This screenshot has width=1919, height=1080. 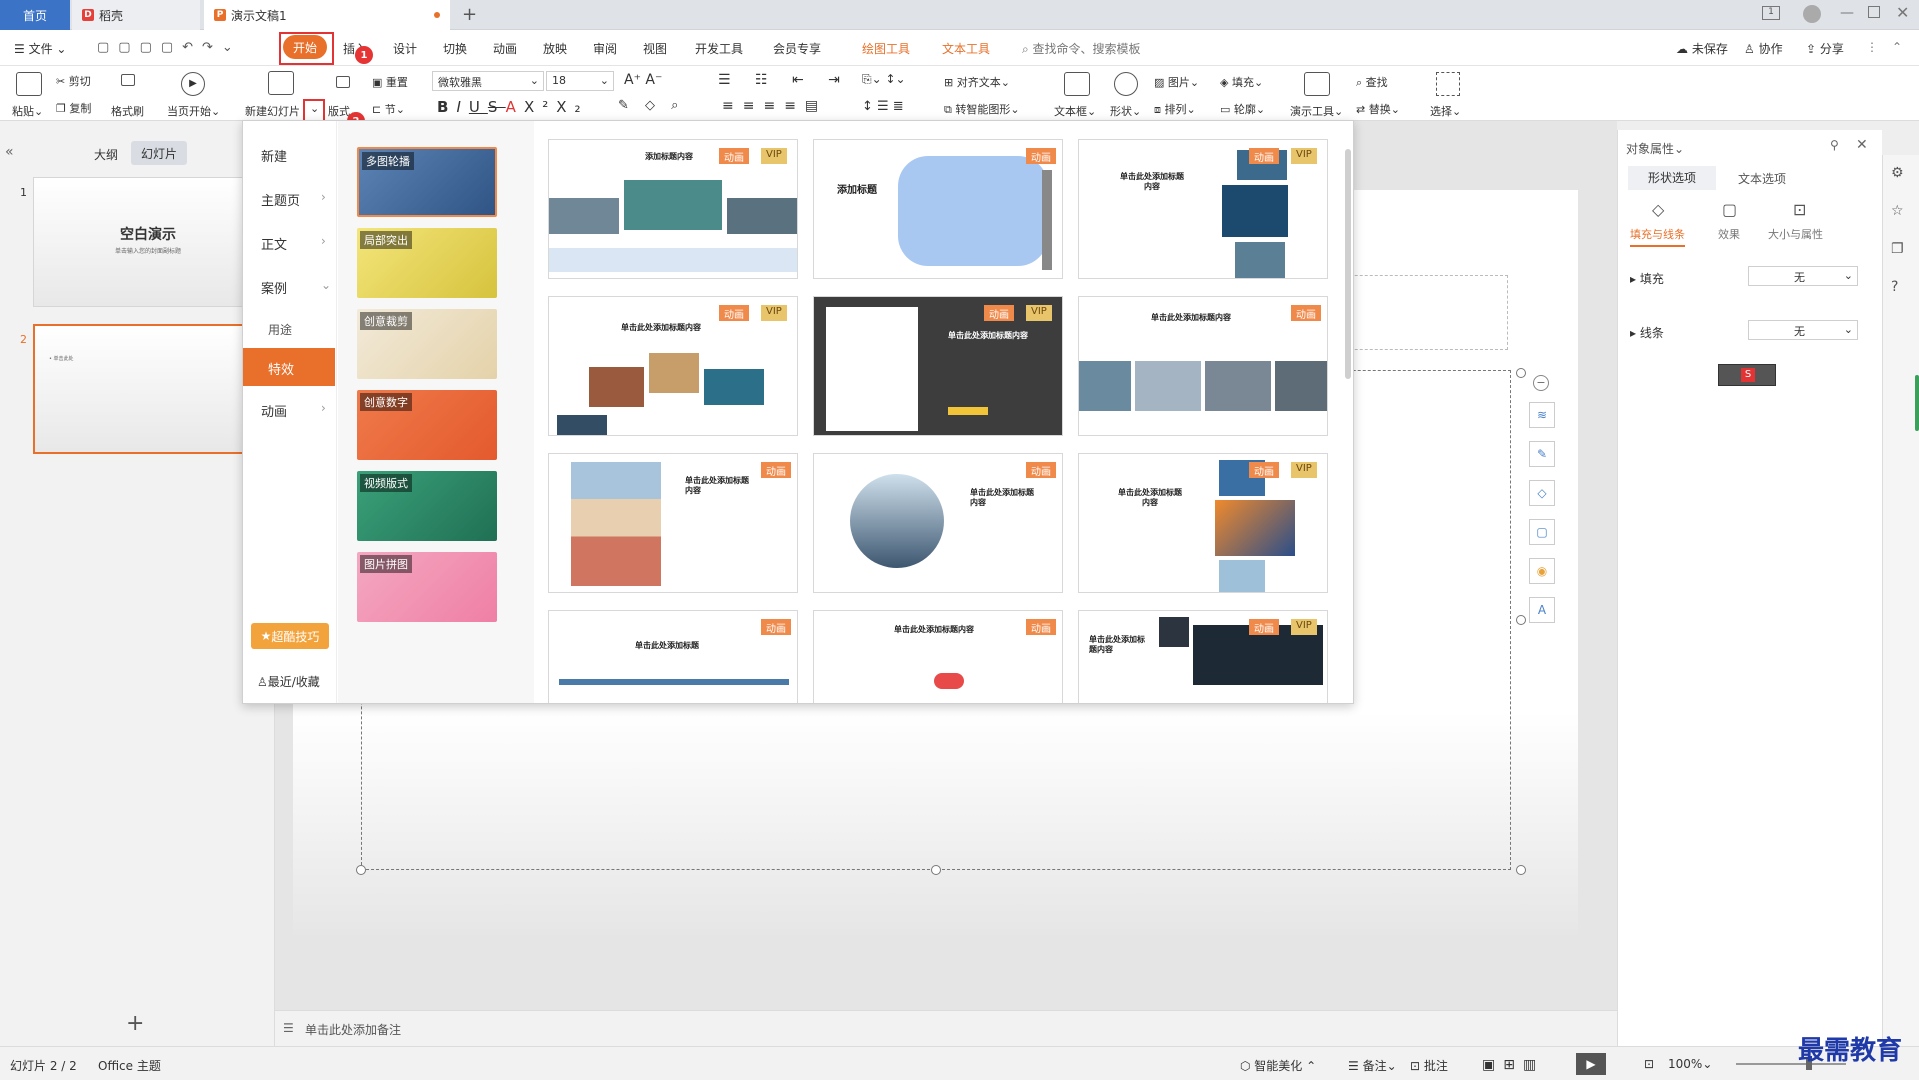 What do you see at coordinates (651, 105) in the screenshot?
I see `highlight-icons: ✎ ◇ ⌕` at bounding box center [651, 105].